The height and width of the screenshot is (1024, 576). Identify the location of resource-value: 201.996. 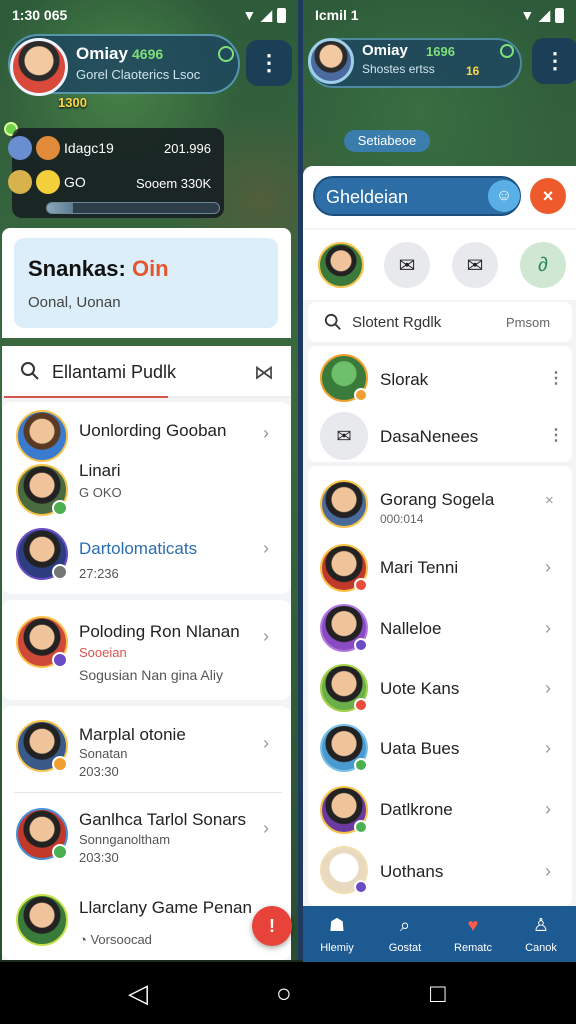
(187, 148).